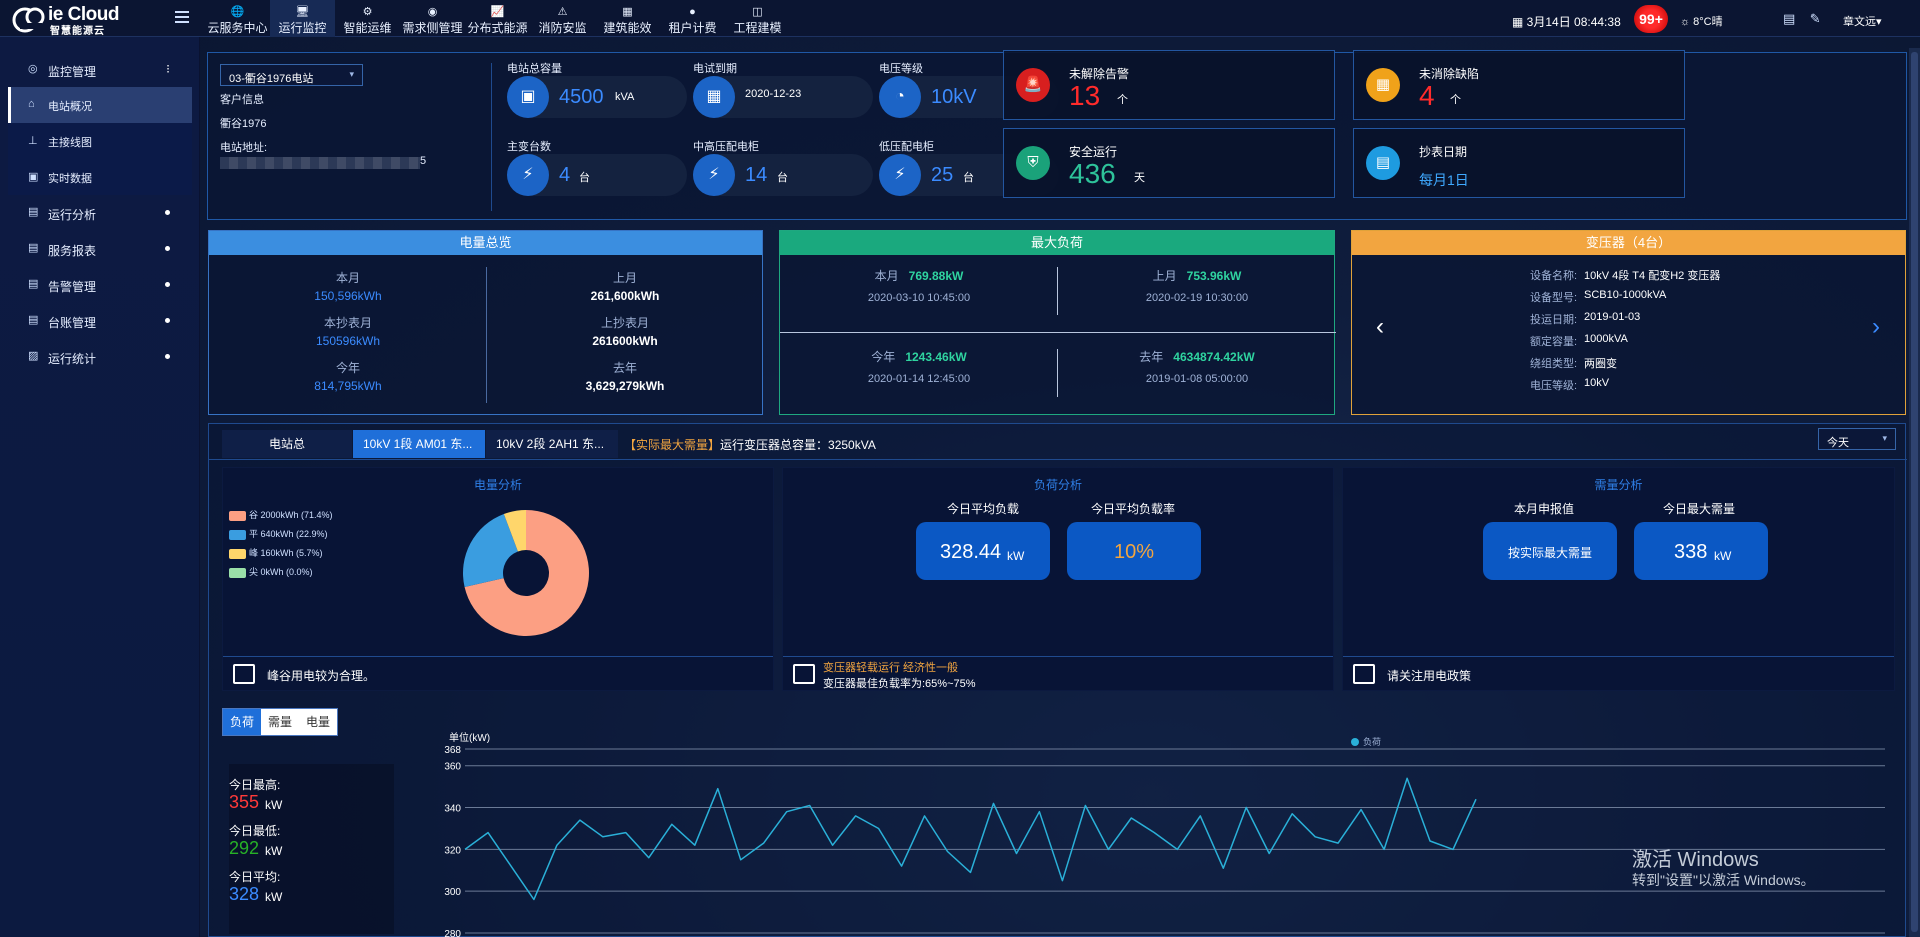 This screenshot has height=937, width=1920. Describe the element at coordinates (528, 175) in the screenshot. I see `transformer-icon: ⚡` at that location.